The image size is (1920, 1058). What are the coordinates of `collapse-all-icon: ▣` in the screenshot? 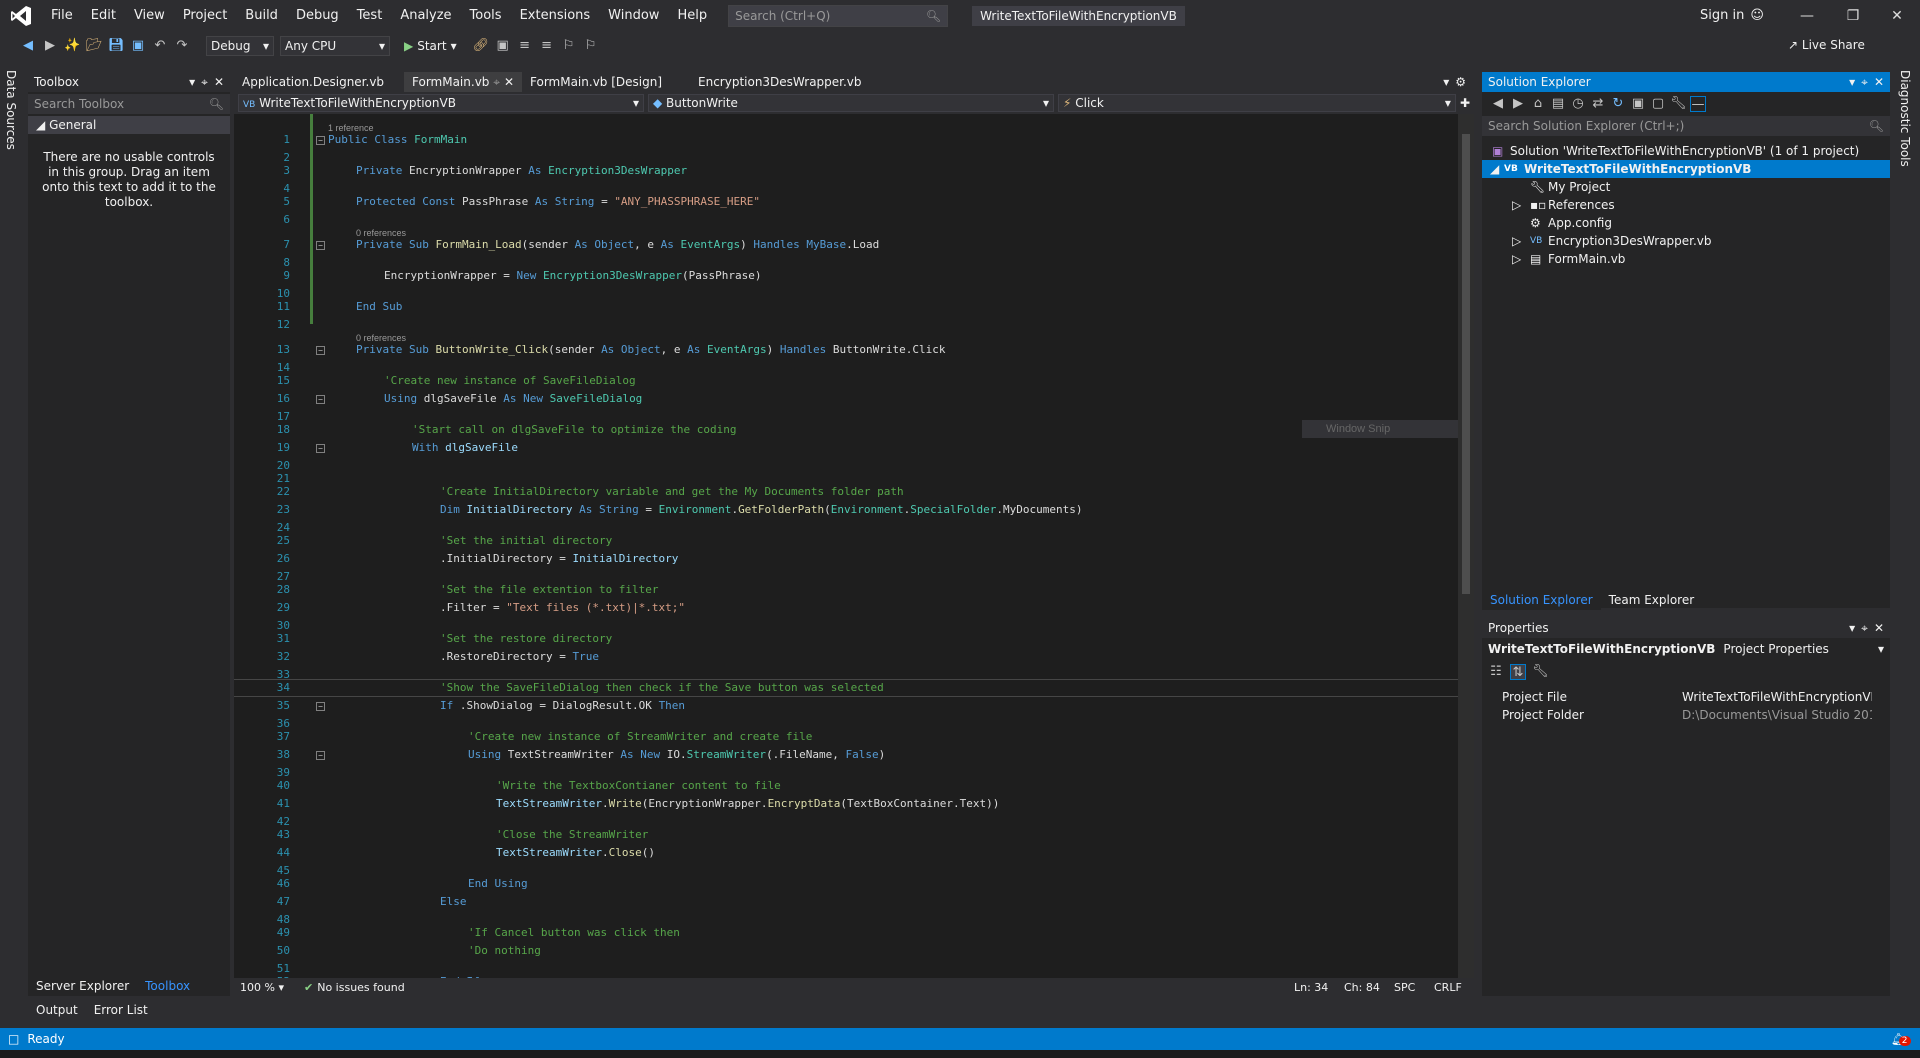 It's located at (1638, 104).